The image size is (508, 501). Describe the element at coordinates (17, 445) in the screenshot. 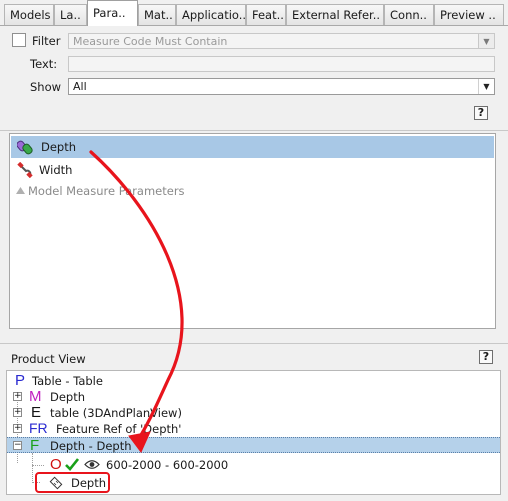

I see `collapse-minus-icon: −` at that location.